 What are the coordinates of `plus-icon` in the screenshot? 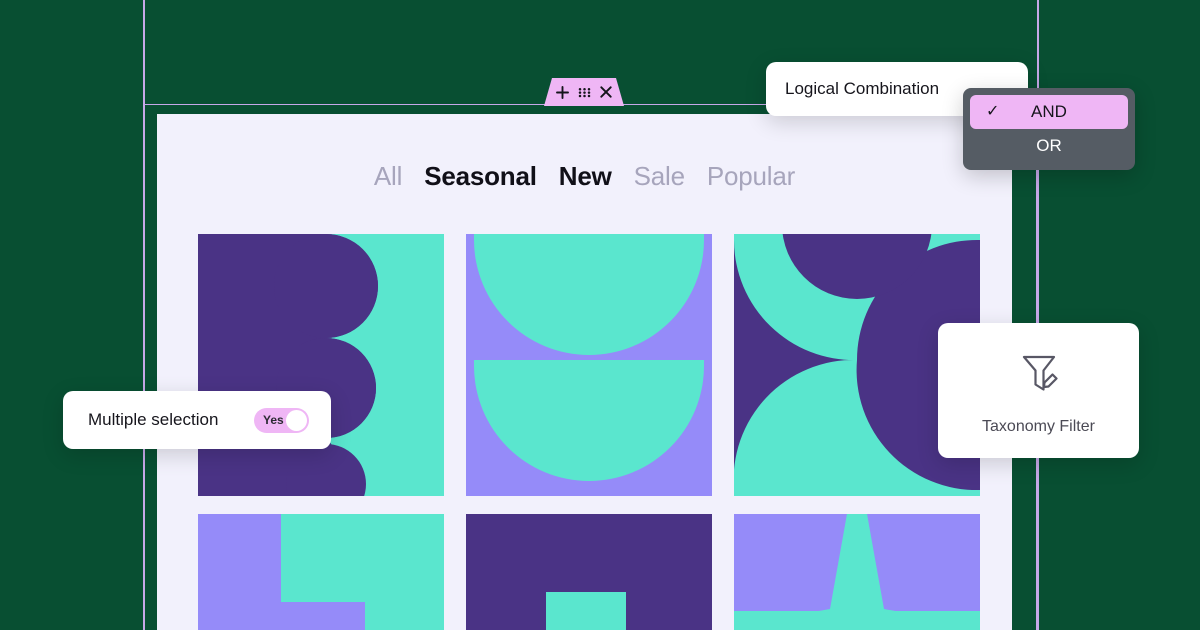 It's located at (562, 92).